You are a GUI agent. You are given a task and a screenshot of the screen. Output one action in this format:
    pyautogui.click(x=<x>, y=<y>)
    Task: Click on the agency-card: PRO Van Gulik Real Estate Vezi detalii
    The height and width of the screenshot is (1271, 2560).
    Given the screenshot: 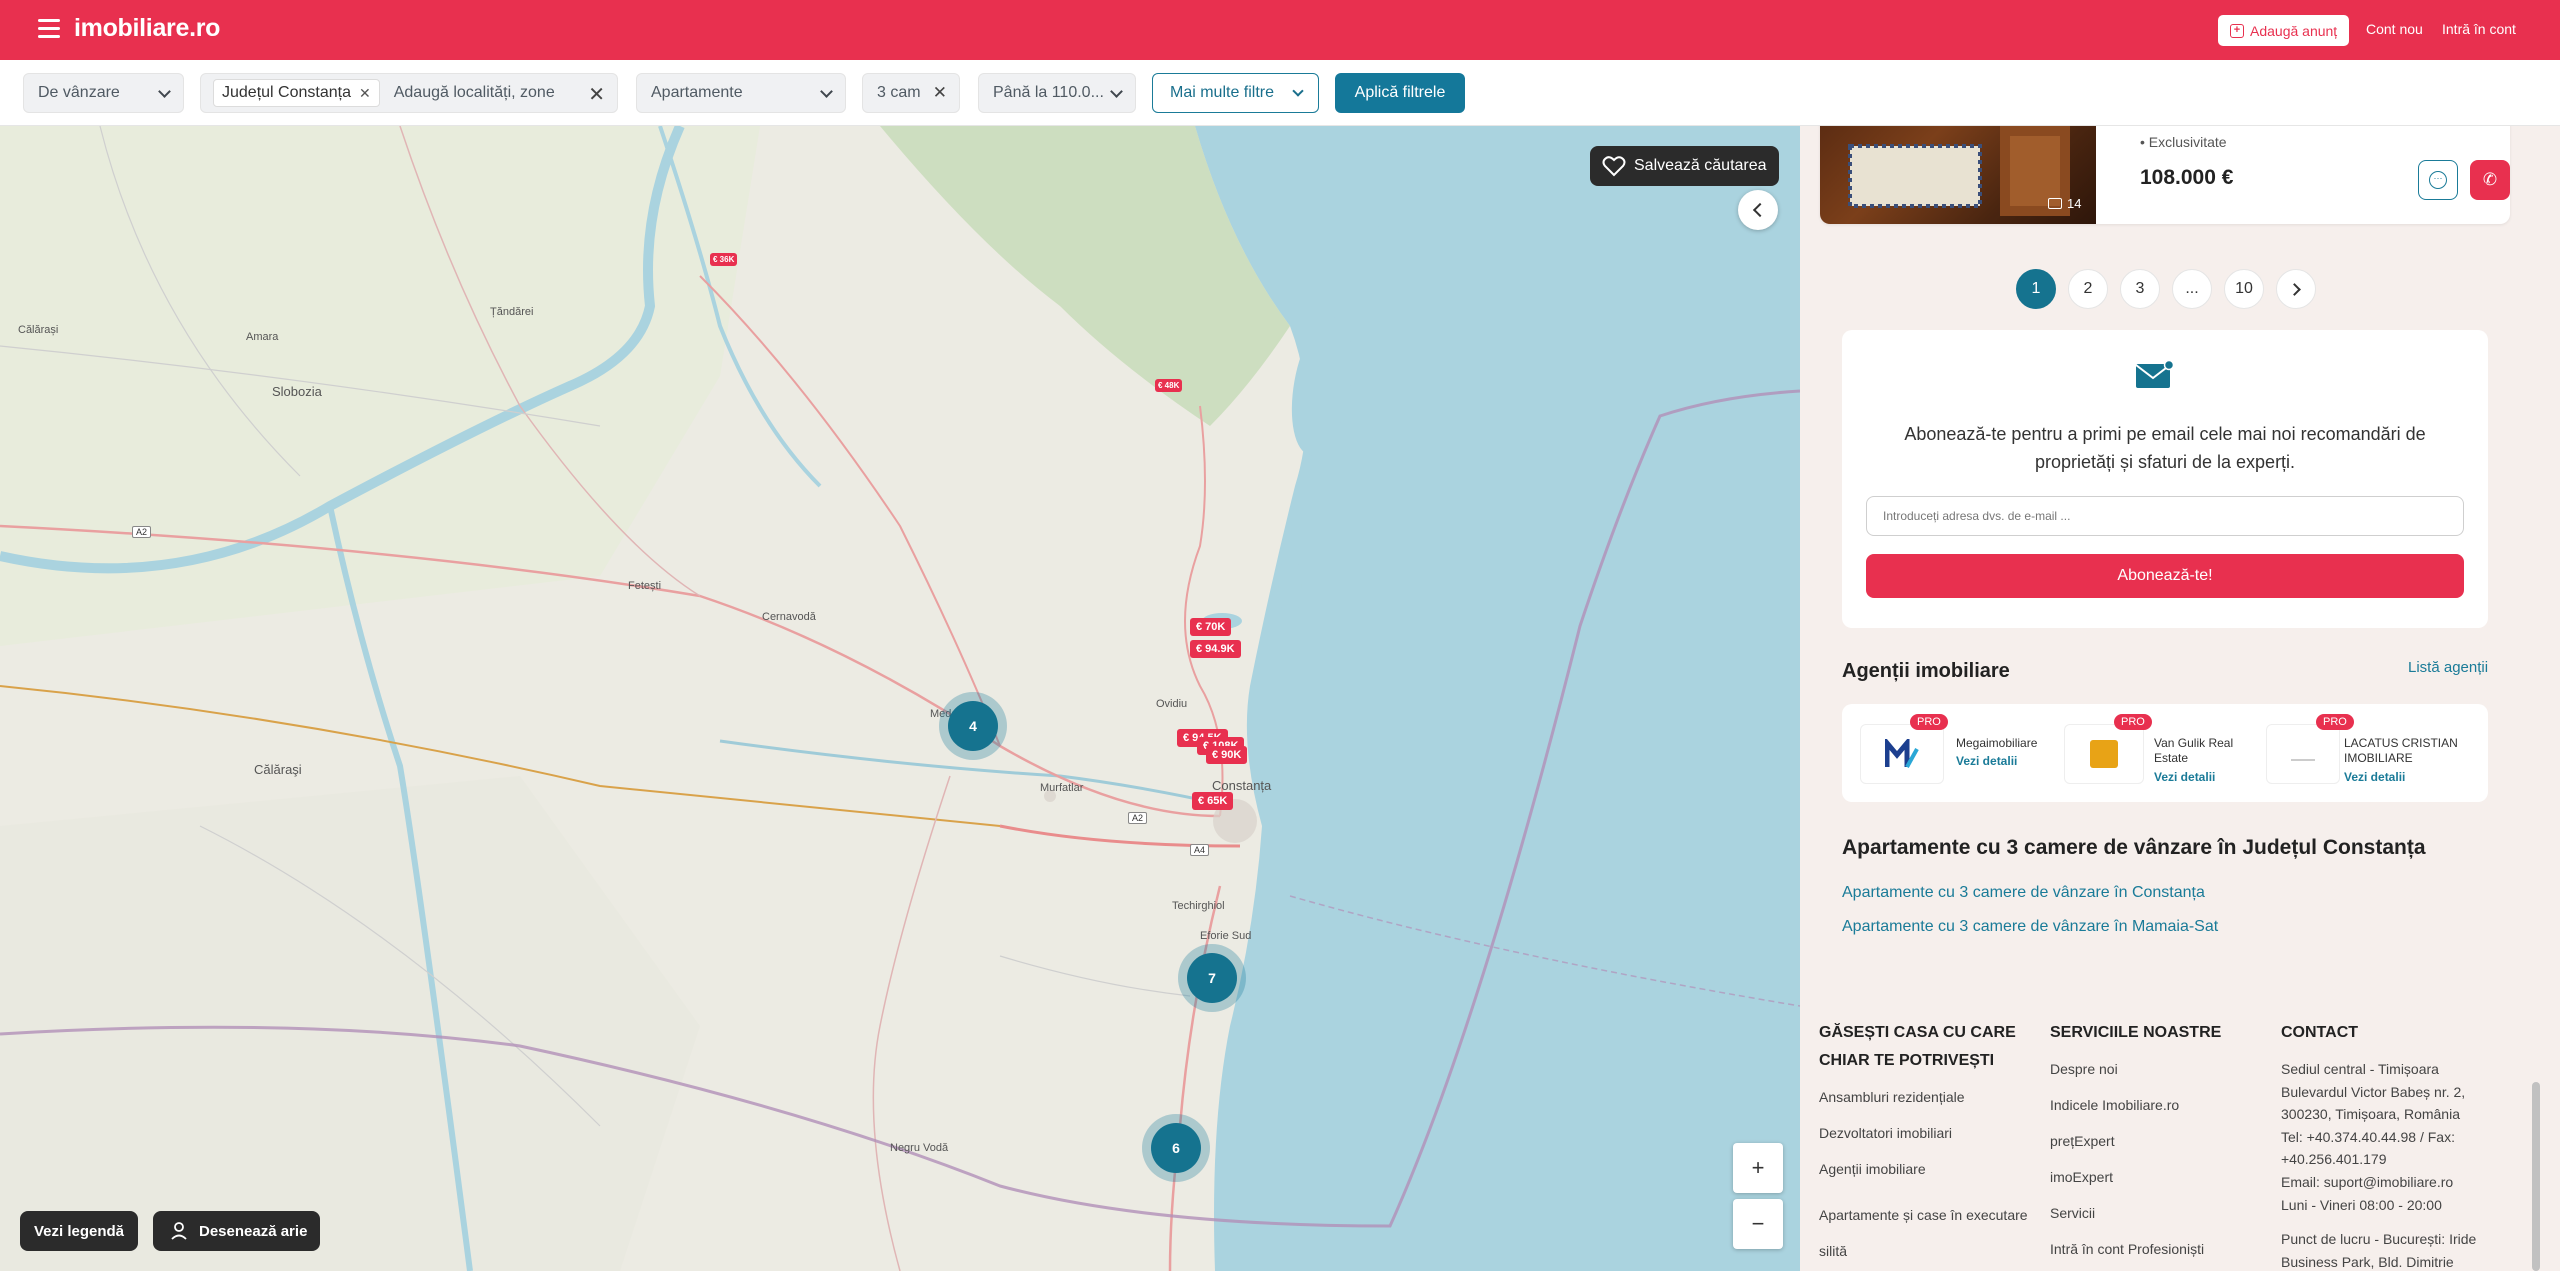 What is the action you would take?
    pyautogui.click(x=2164, y=749)
    